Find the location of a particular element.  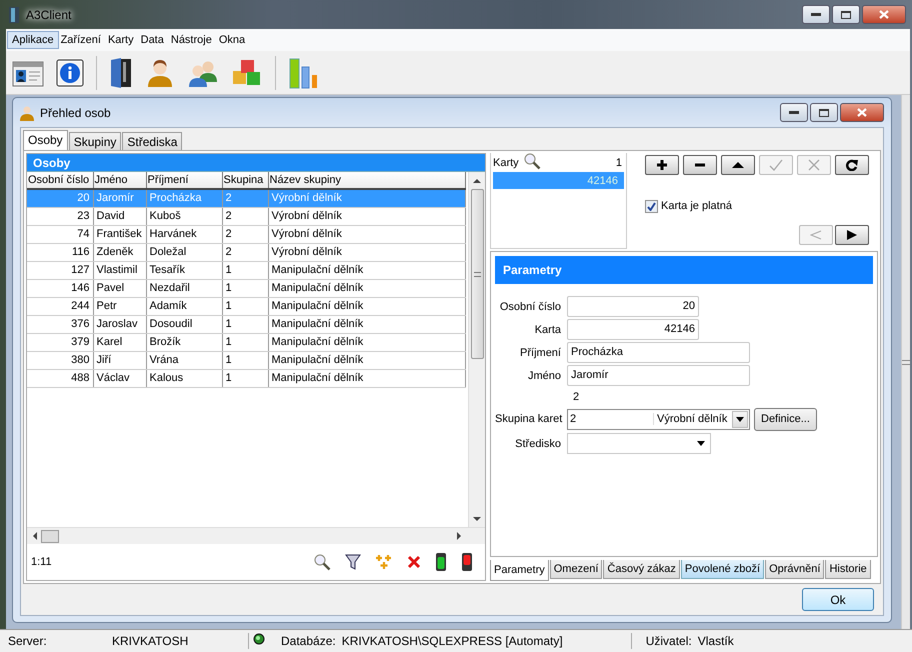

column-header: Skupina is located at coordinates (245, 180).